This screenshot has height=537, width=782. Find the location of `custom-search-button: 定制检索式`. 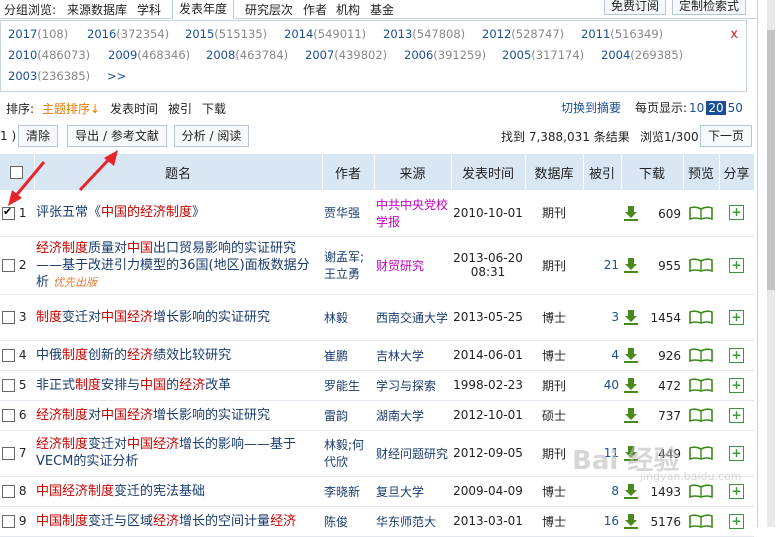

custom-search-button: 定制检索式 is located at coordinates (709, 7).